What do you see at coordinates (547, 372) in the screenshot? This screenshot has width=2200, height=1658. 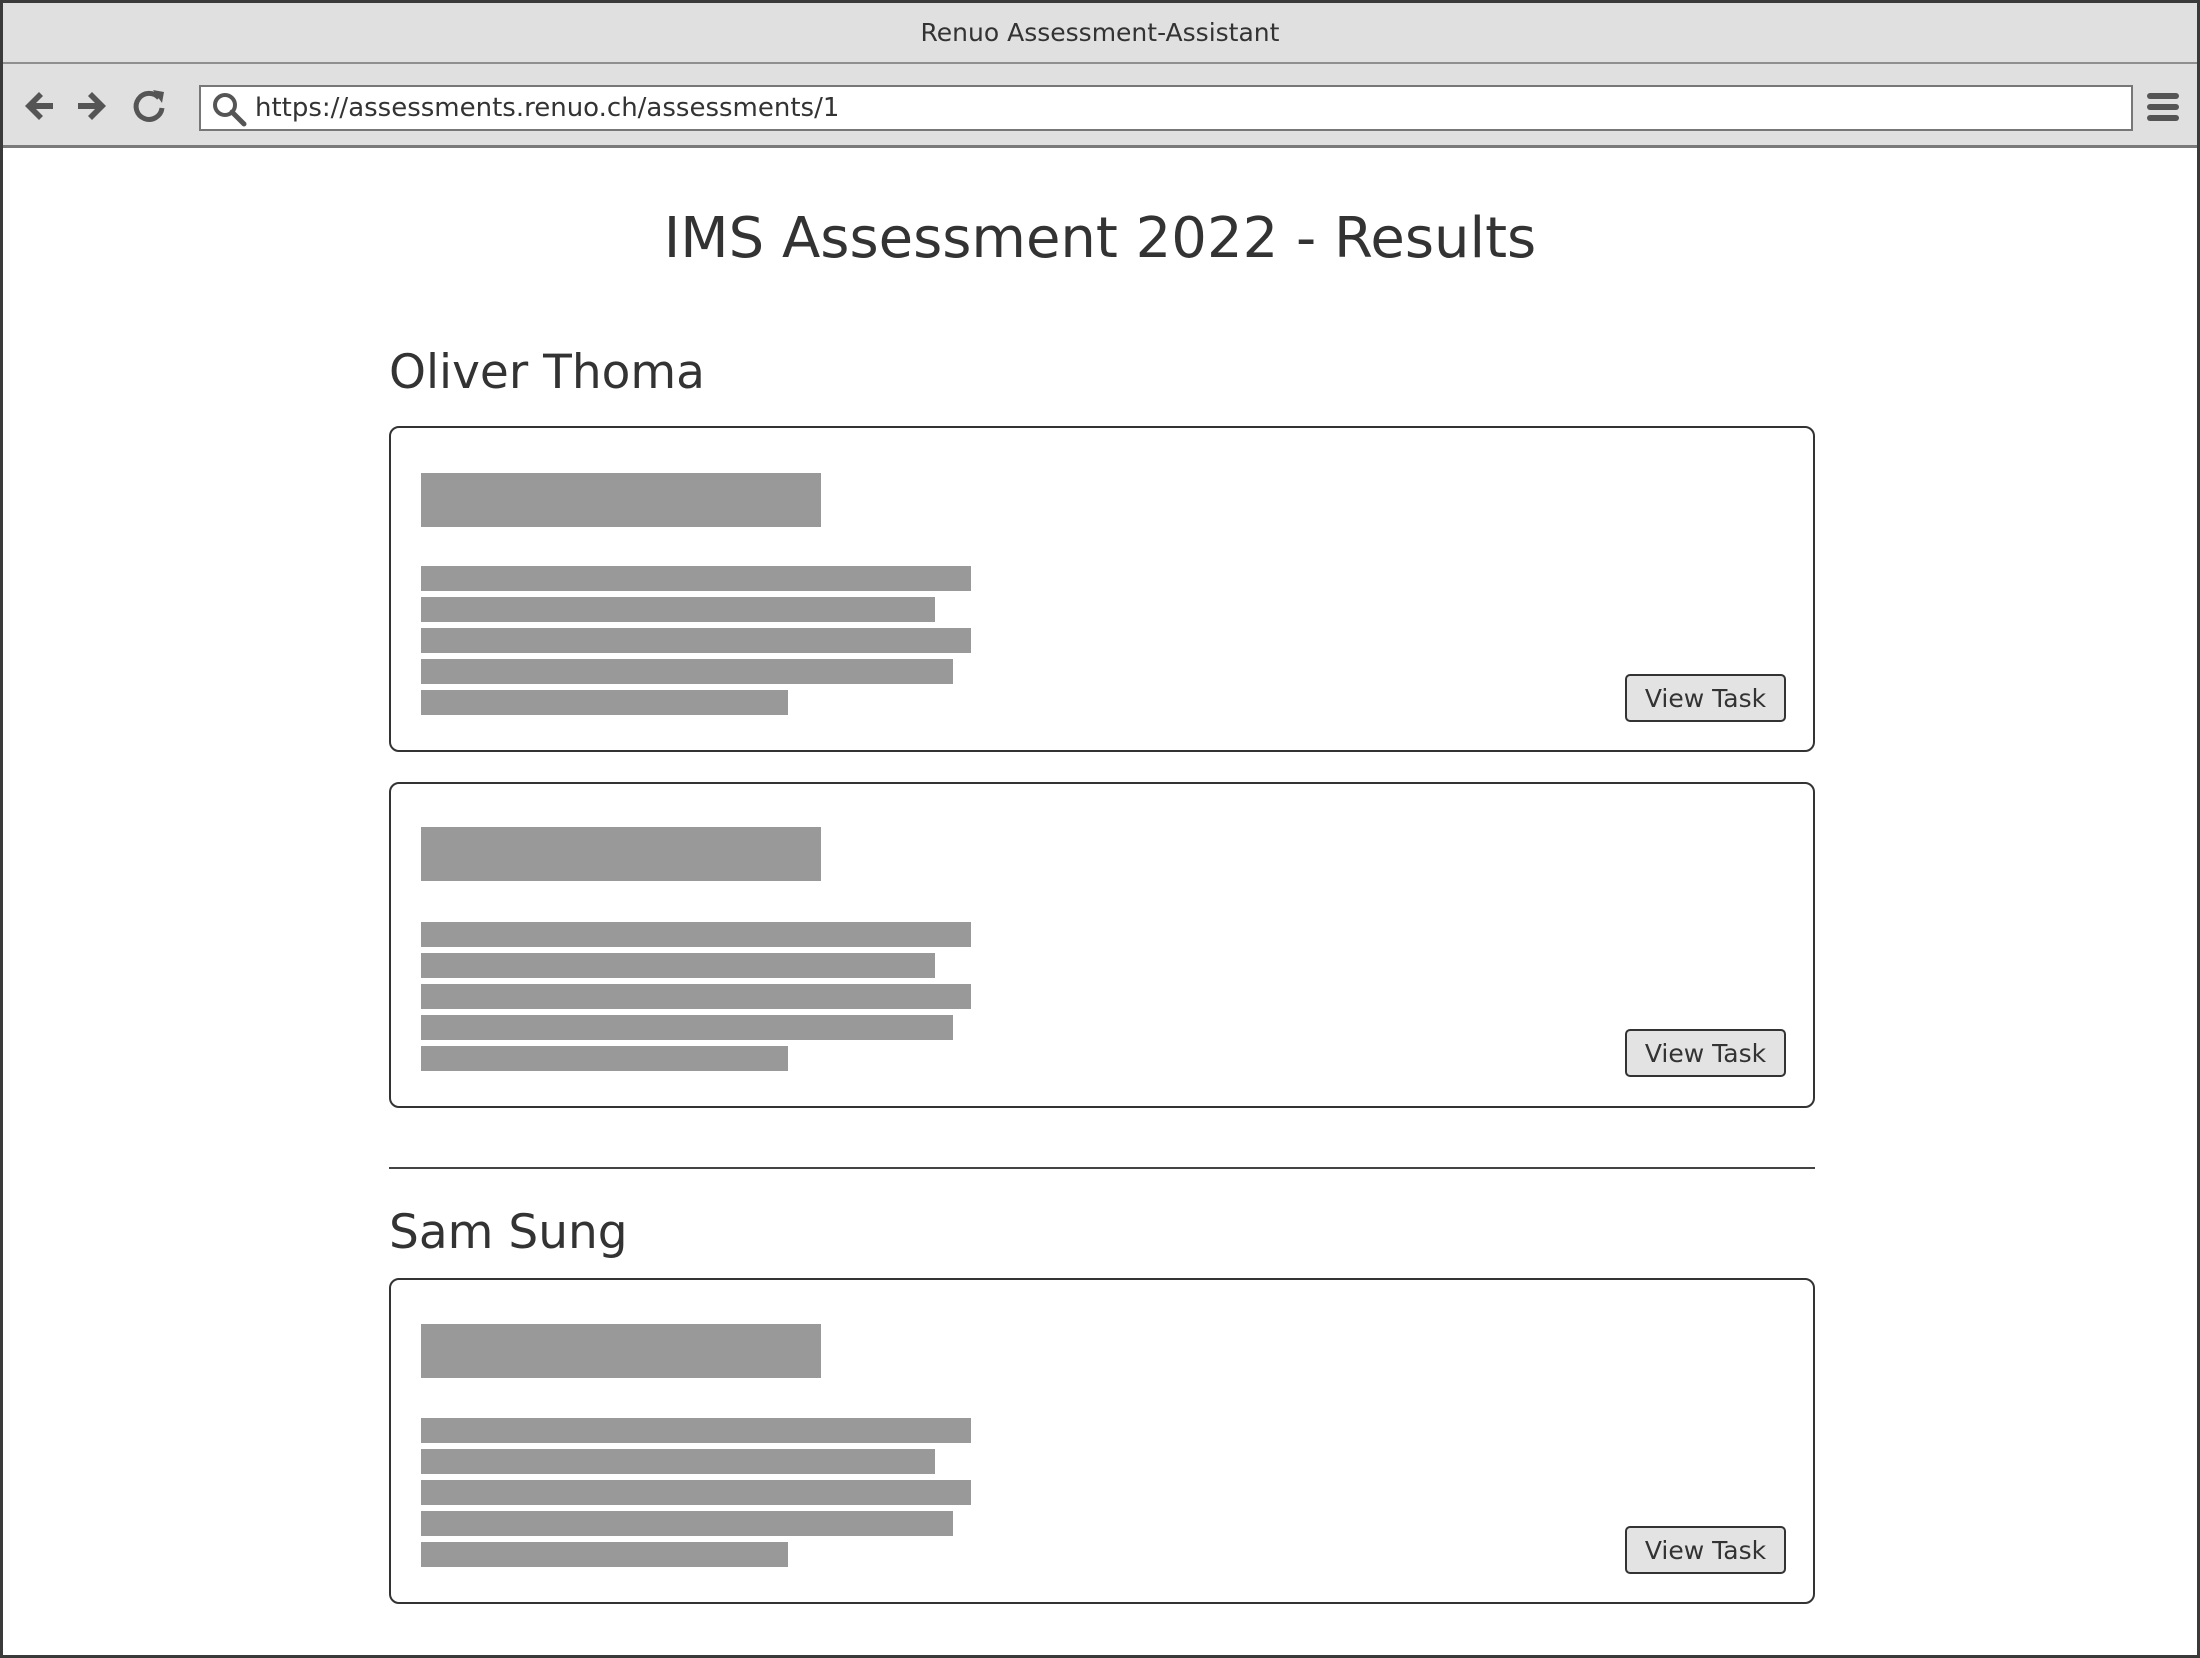 I see `candidate-name: Oliver Thoma` at bounding box center [547, 372].